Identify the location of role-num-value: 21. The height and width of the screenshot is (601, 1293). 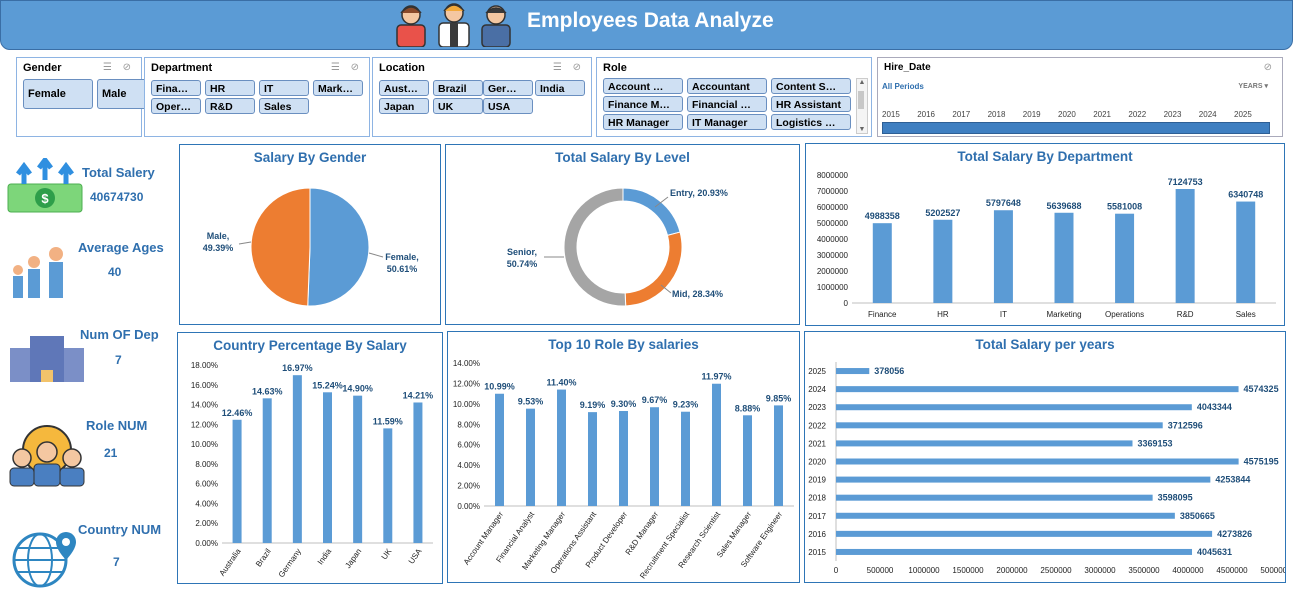
(111, 453).